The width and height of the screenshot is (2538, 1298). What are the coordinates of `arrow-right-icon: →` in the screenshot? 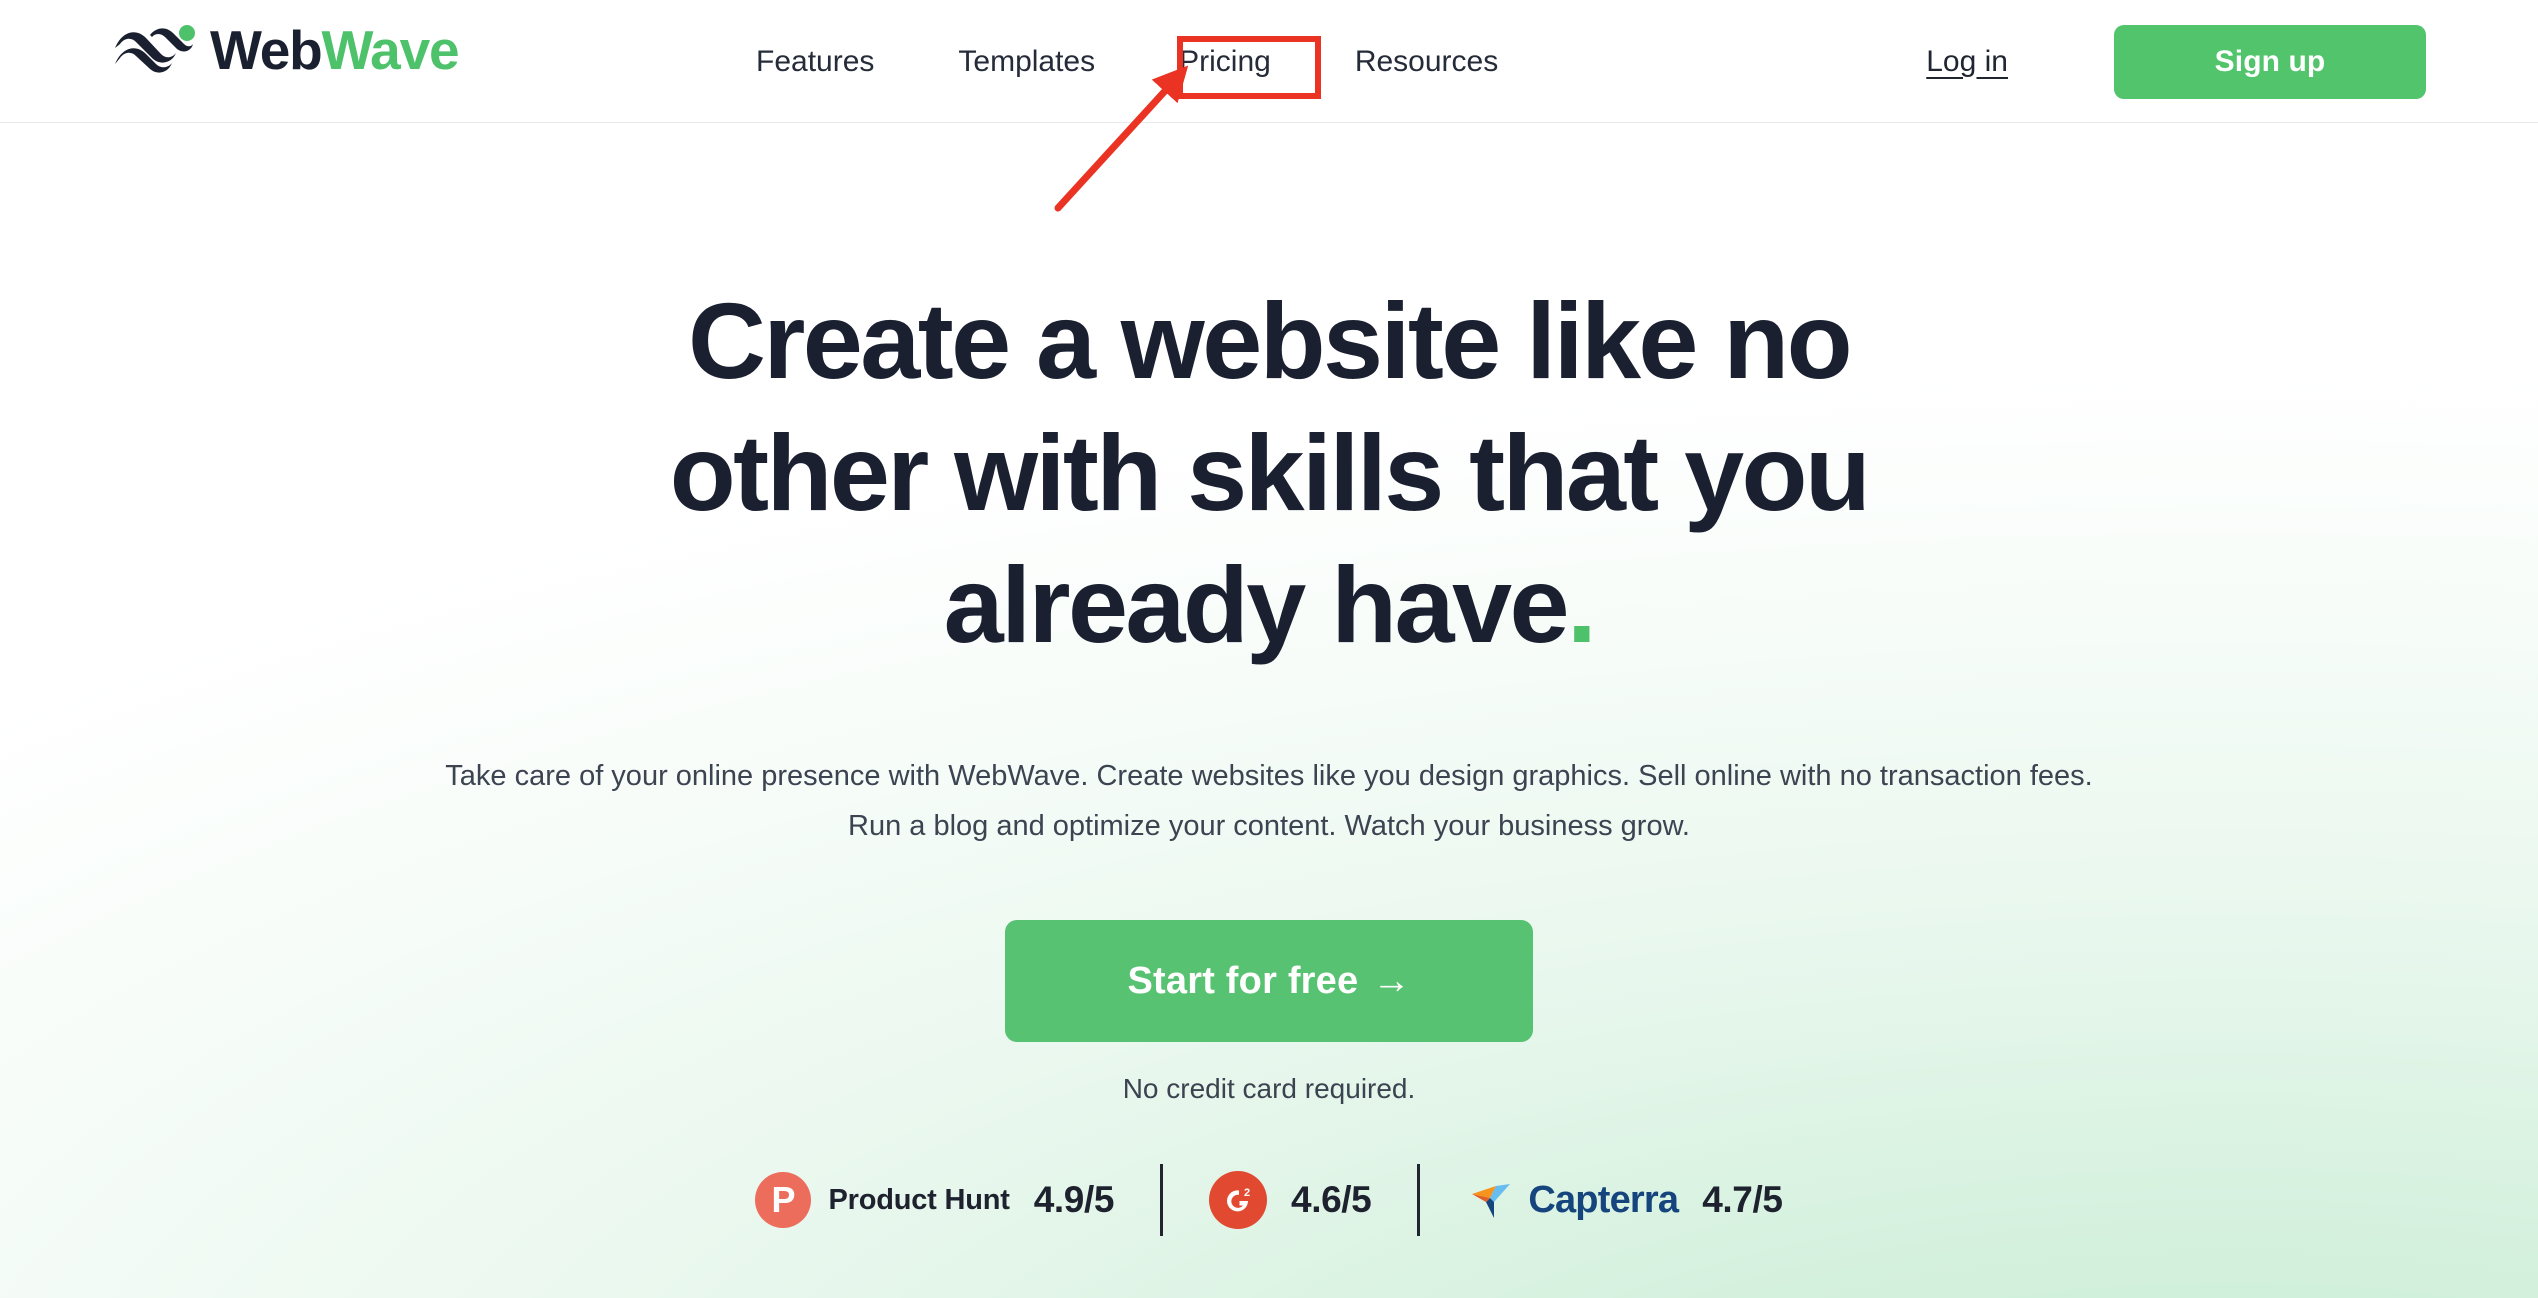 It's located at (1391, 980).